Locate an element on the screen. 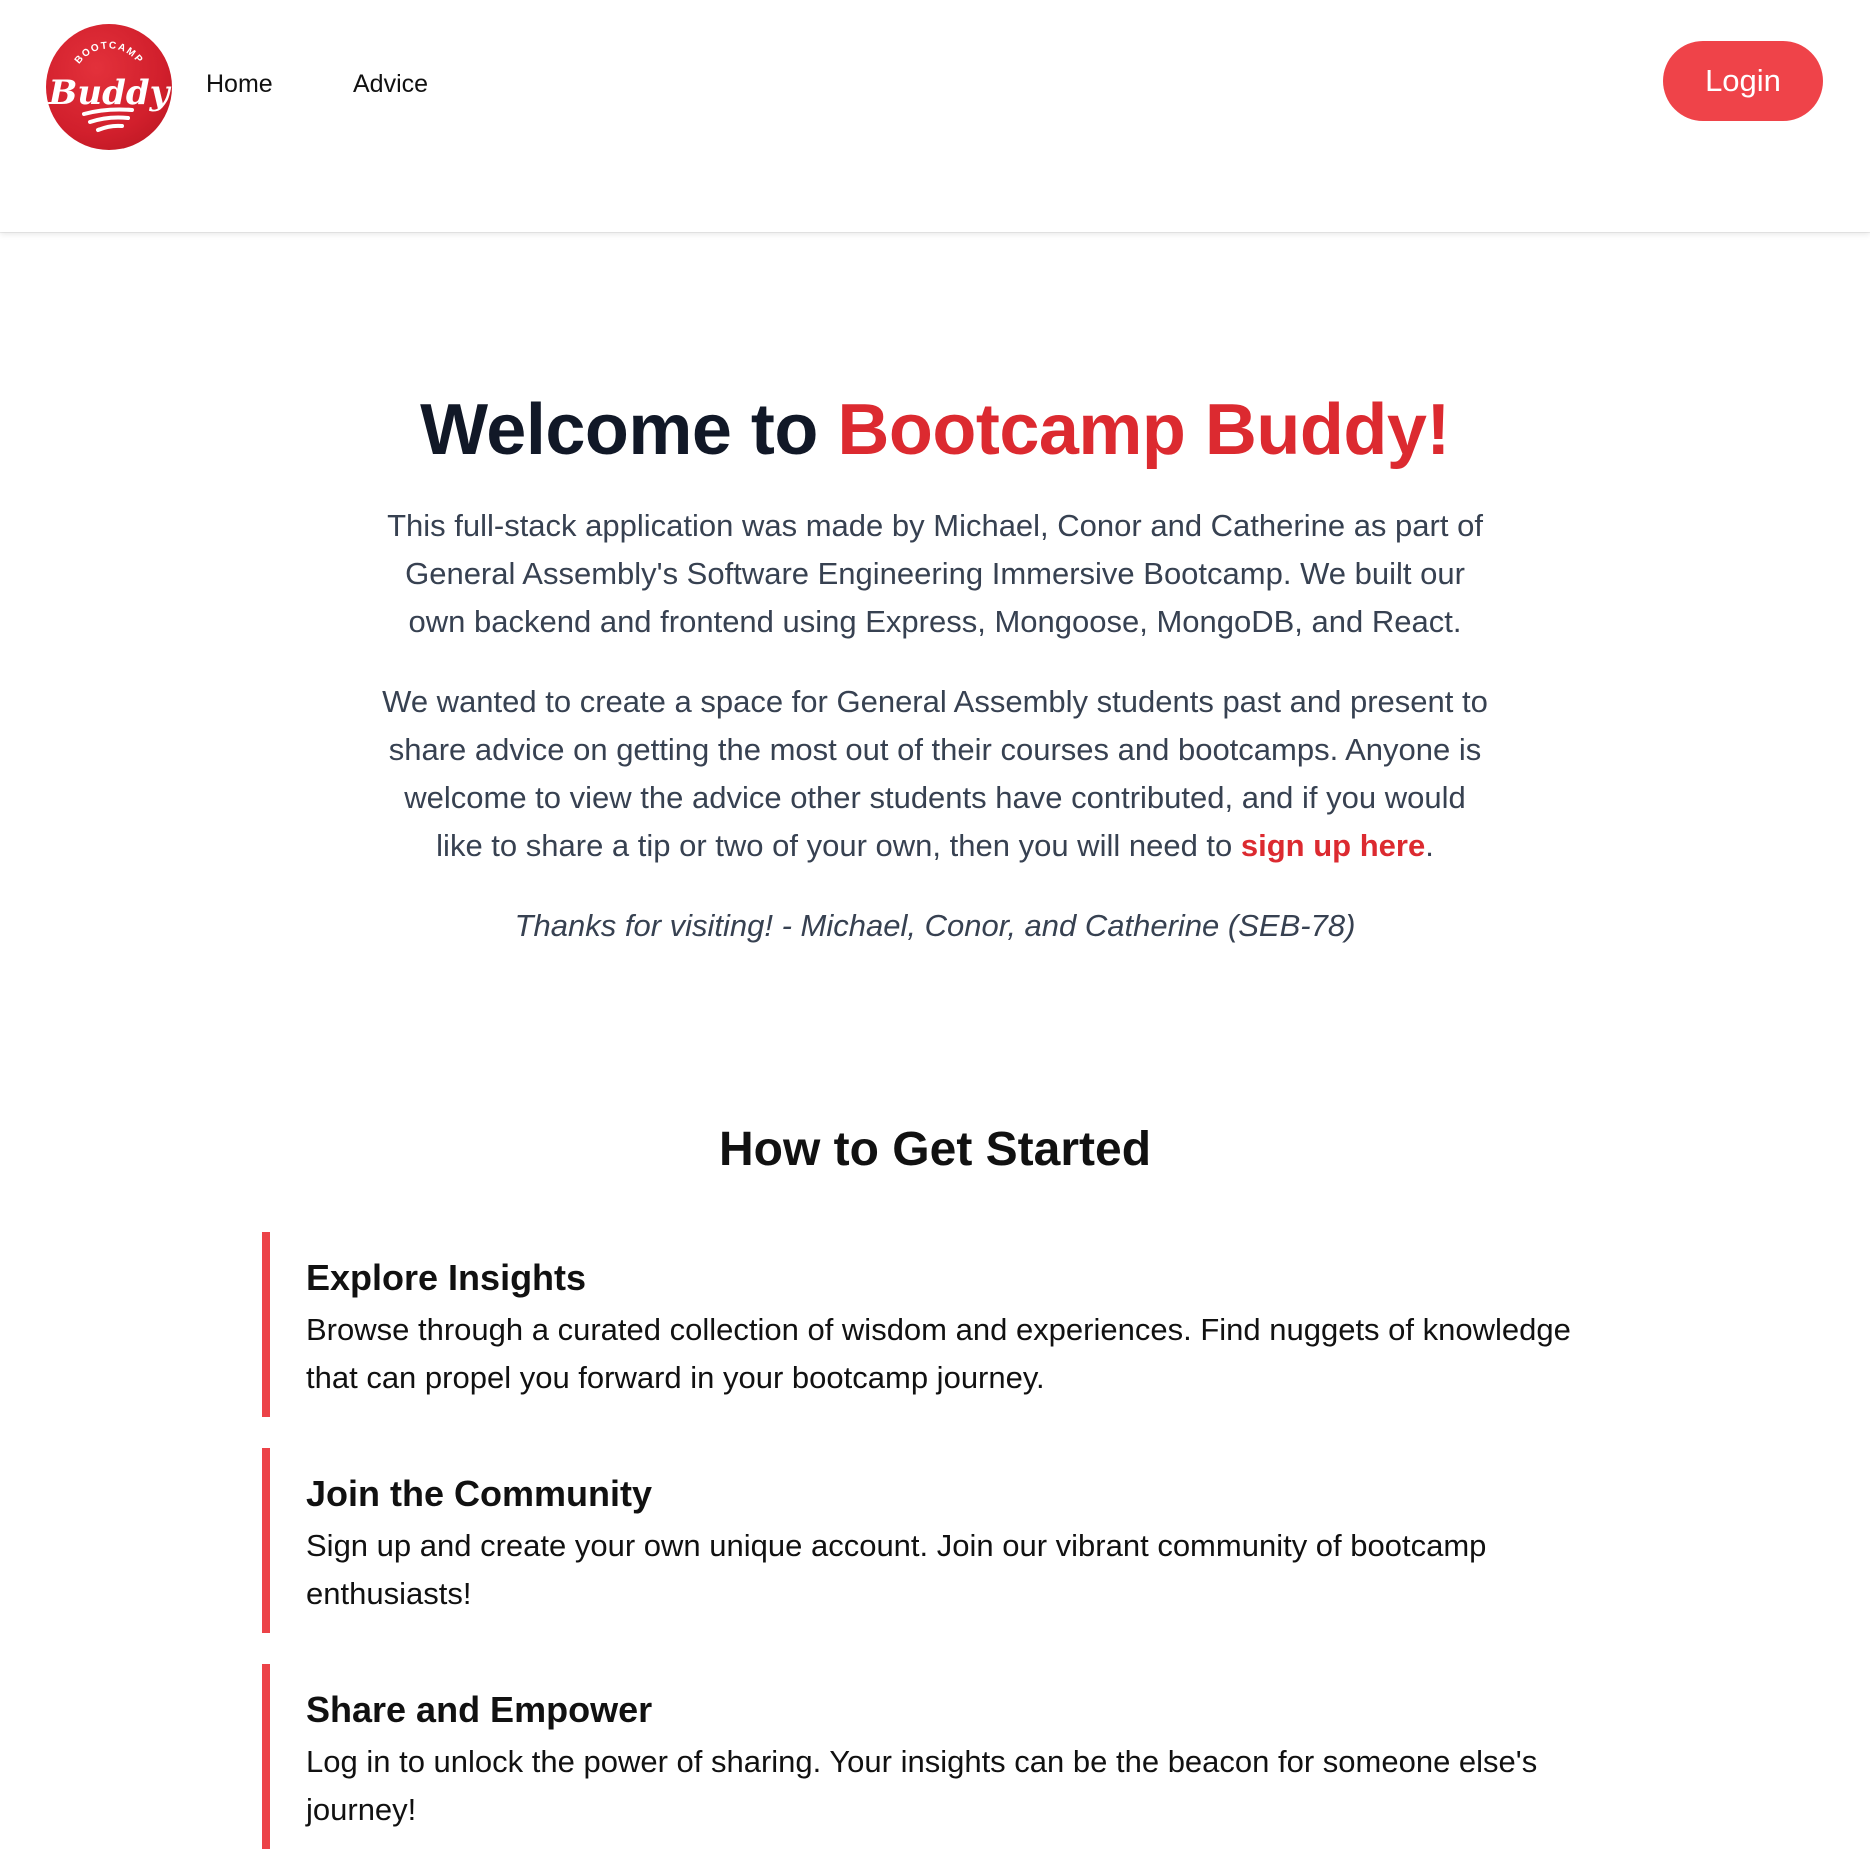 This screenshot has width=1870, height=1870. logo-icon: BOOTCAMP Buddy is located at coordinates (110, 86).